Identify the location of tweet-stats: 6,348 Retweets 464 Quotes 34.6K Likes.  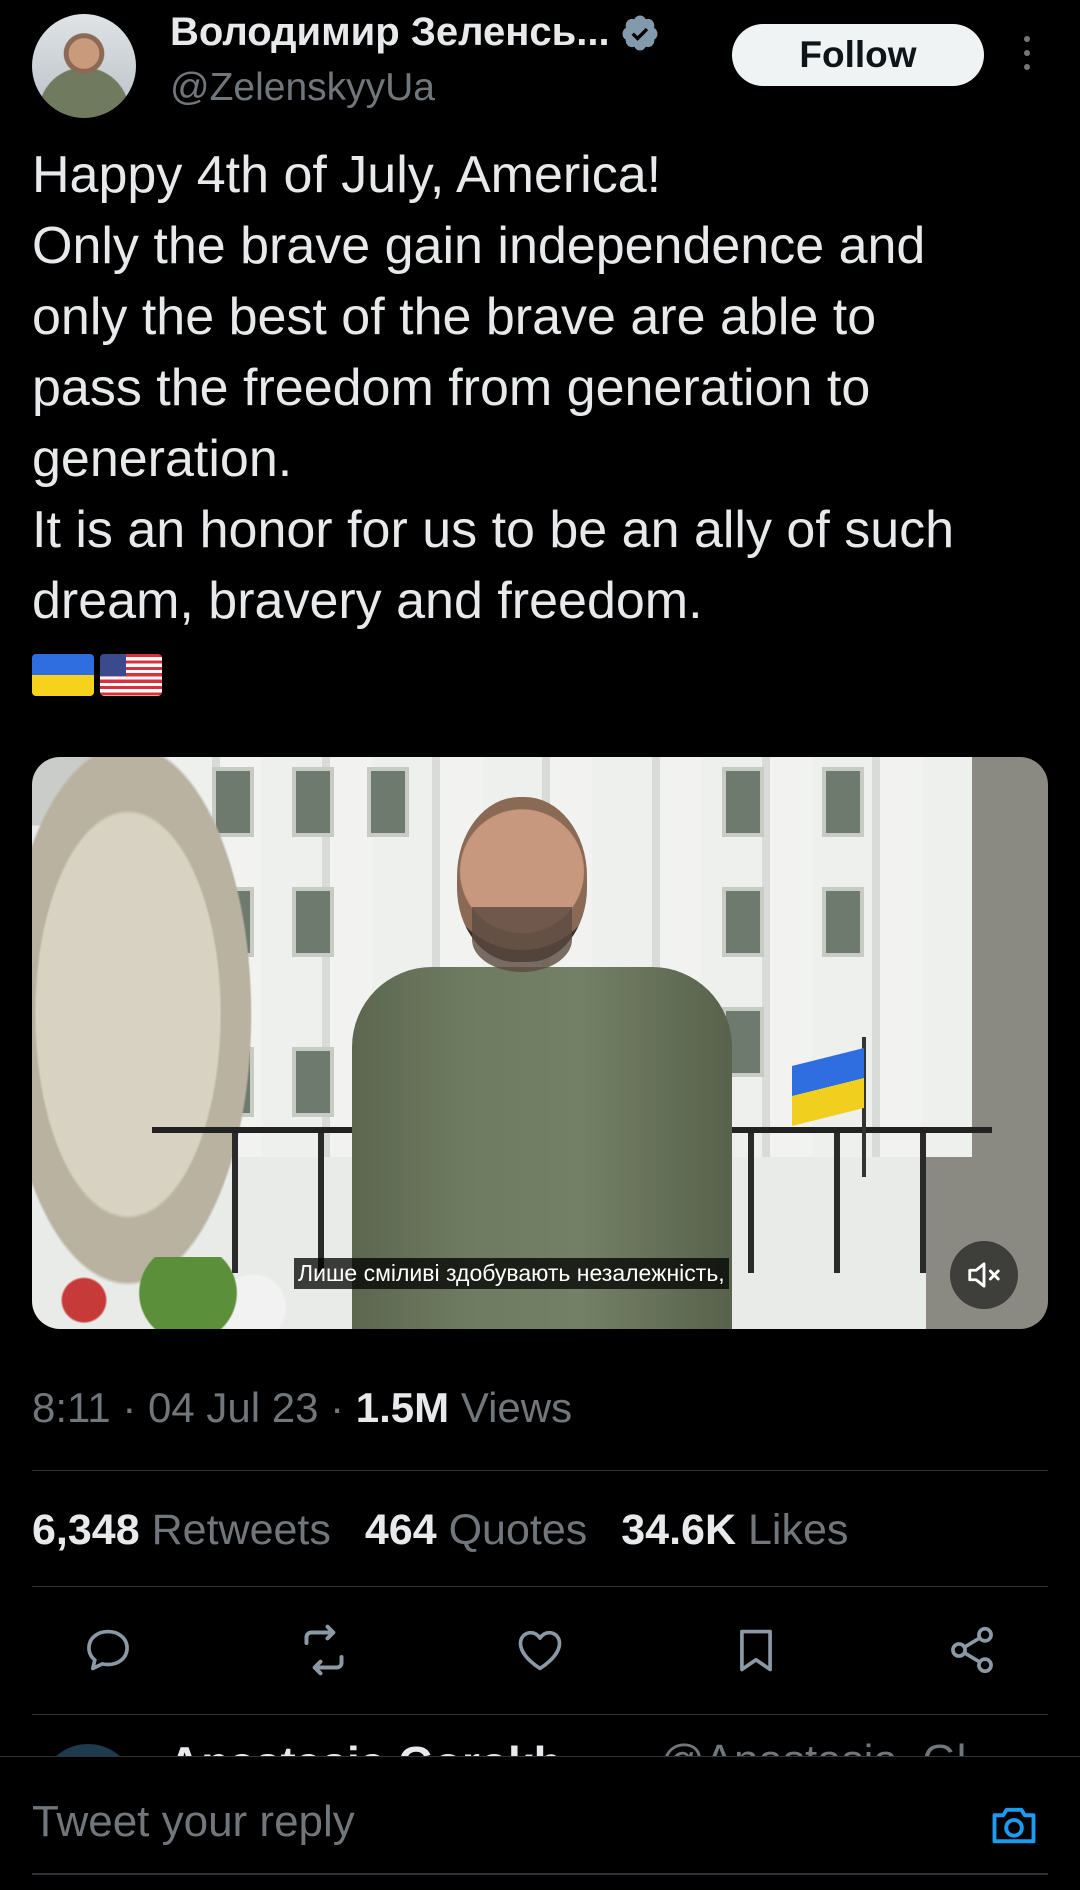
(440, 1530).